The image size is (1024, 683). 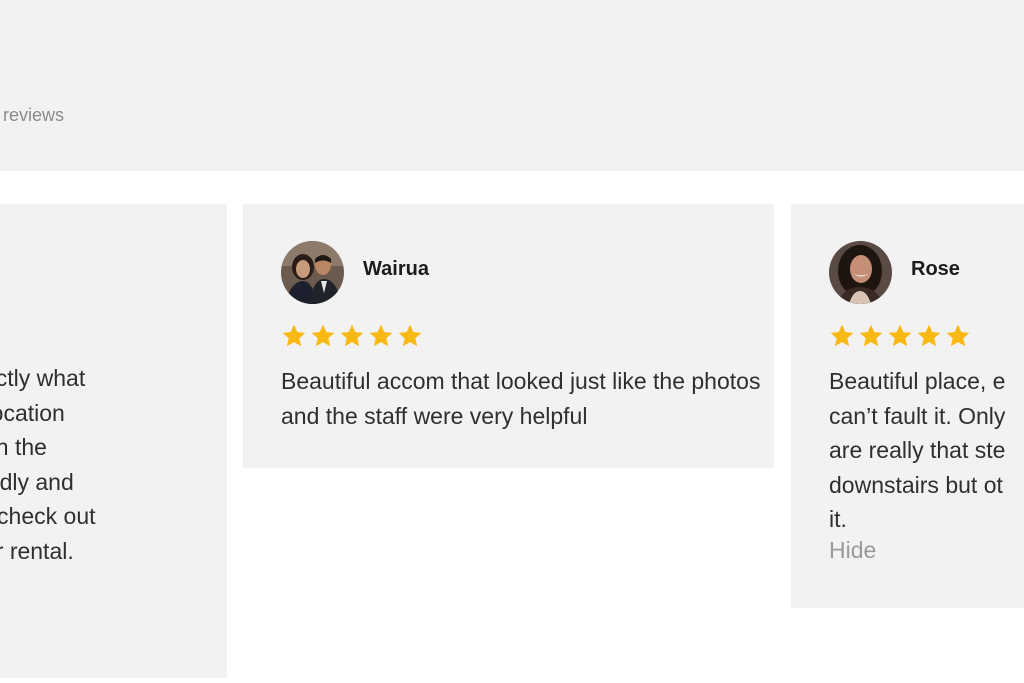 I want to click on review-text-line: scooter rental., so click(x=37, y=550).